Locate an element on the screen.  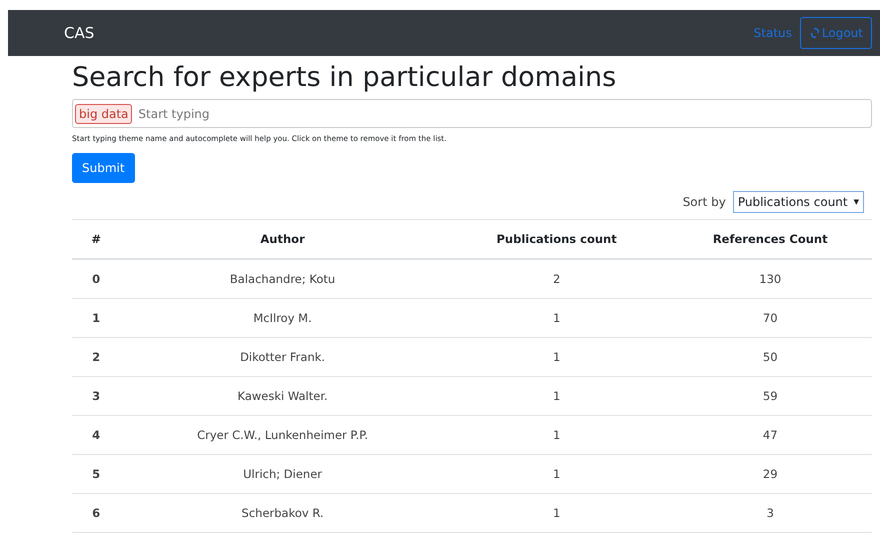
table-cell: Dikotter Frank. is located at coordinates (282, 357).